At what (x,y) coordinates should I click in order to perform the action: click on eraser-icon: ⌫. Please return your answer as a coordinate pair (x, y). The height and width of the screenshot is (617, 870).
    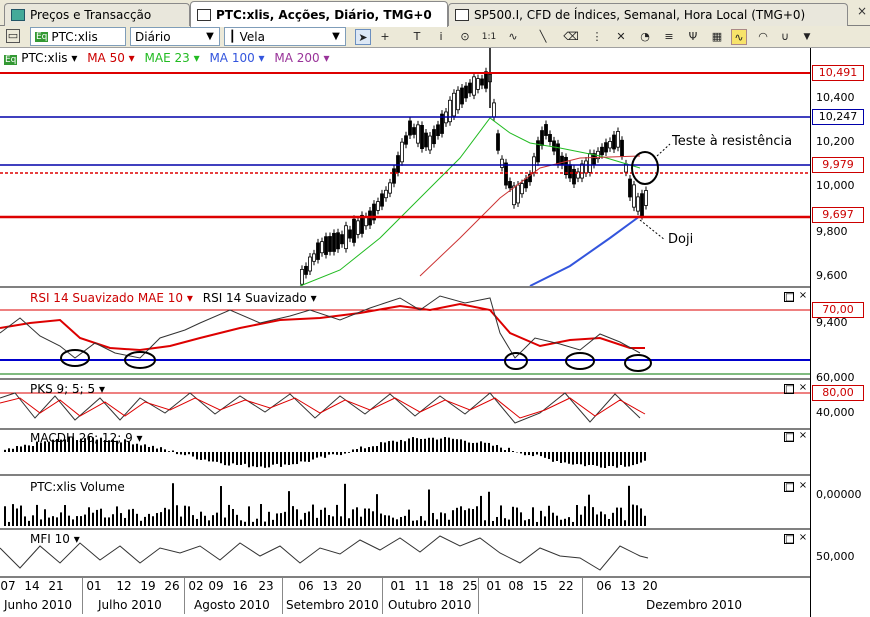
    Looking at the image, I should click on (571, 37).